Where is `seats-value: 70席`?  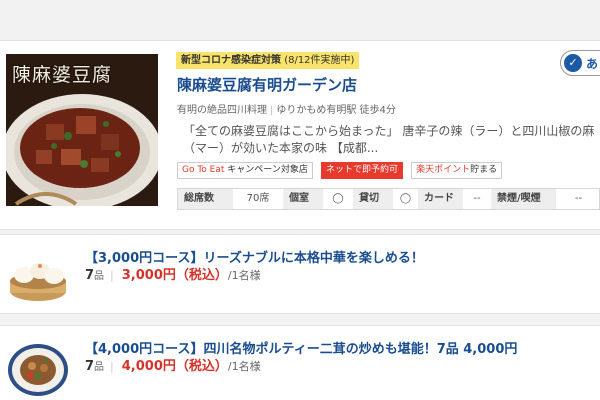
seats-value: 70席 is located at coordinates (258, 198).